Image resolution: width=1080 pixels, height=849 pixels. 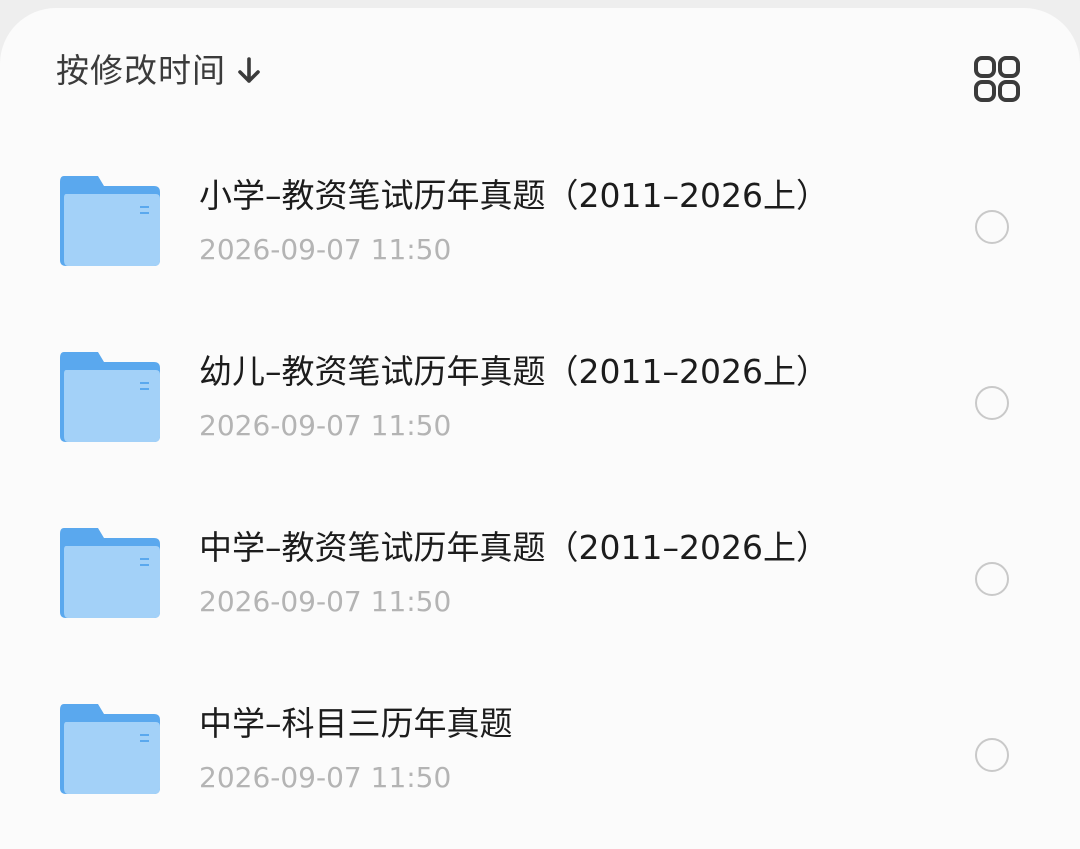 What do you see at coordinates (514, 371) in the screenshot?
I see `file-name: 幼儿–教资笔试历年真题（2011–2026上）` at bounding box center [514, 371].